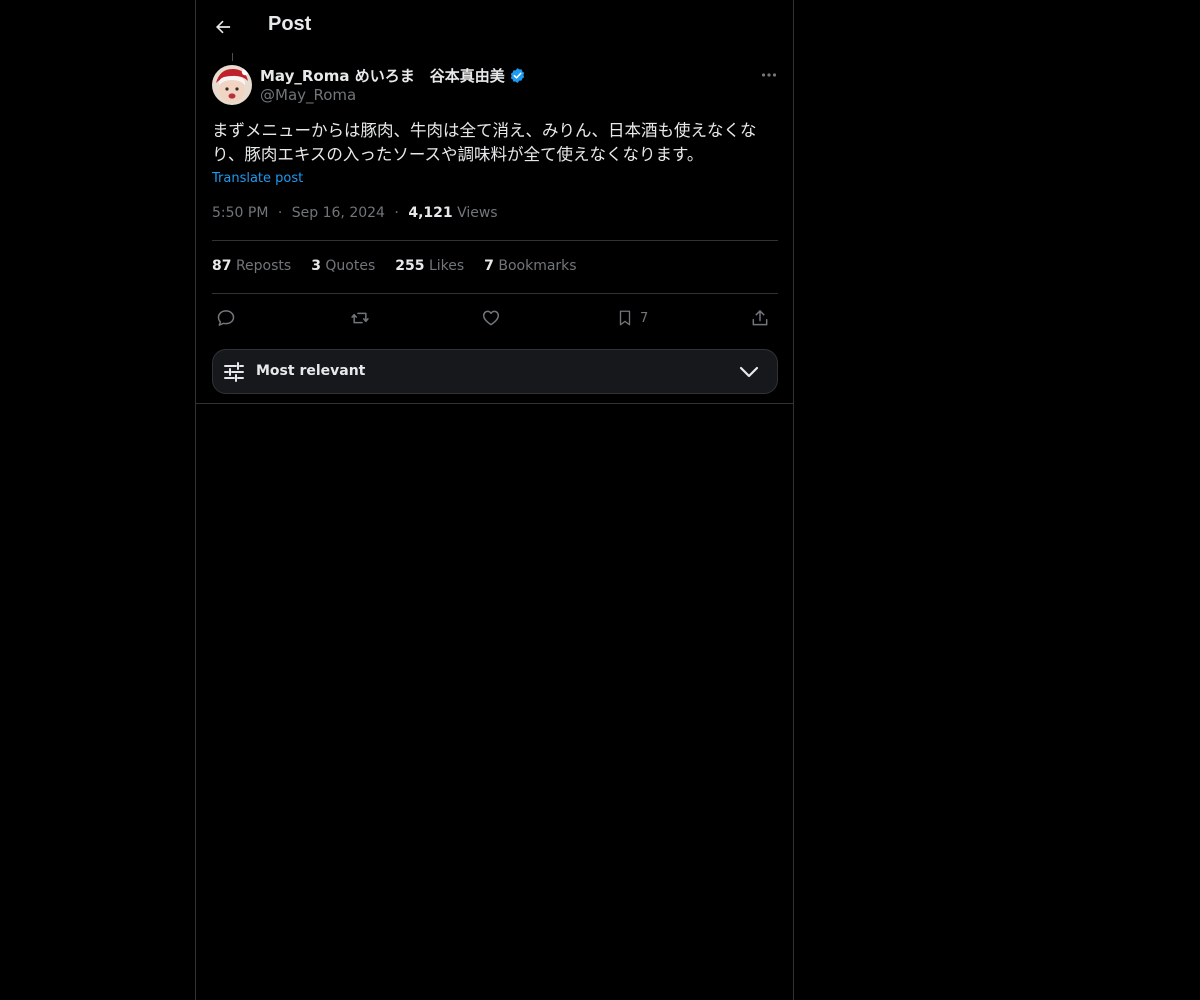 The height and width of the screenshot is (1000, 1200). I want to click on heart-icon, so click(491, 318).